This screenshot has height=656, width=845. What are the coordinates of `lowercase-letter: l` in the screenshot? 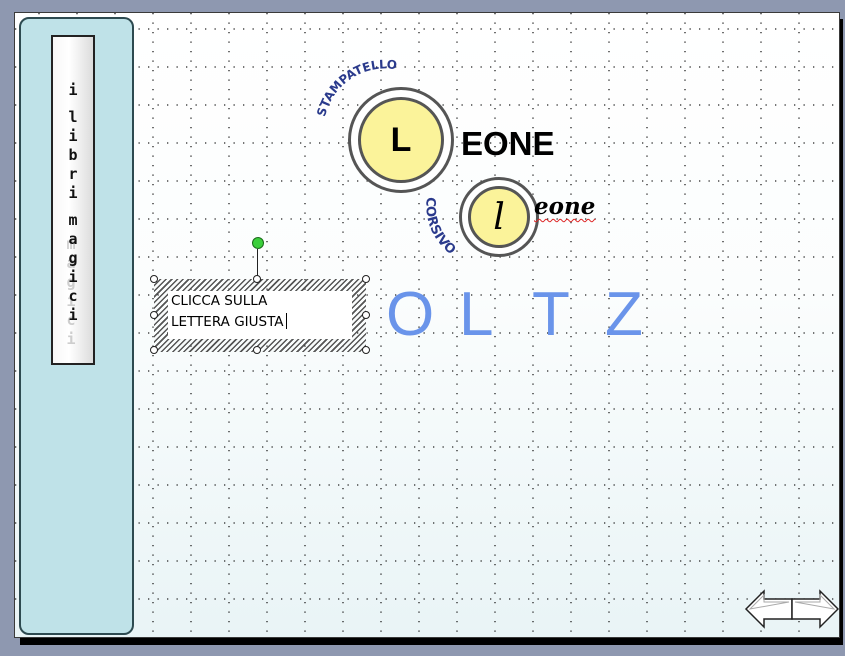 It's located at (499, 217).